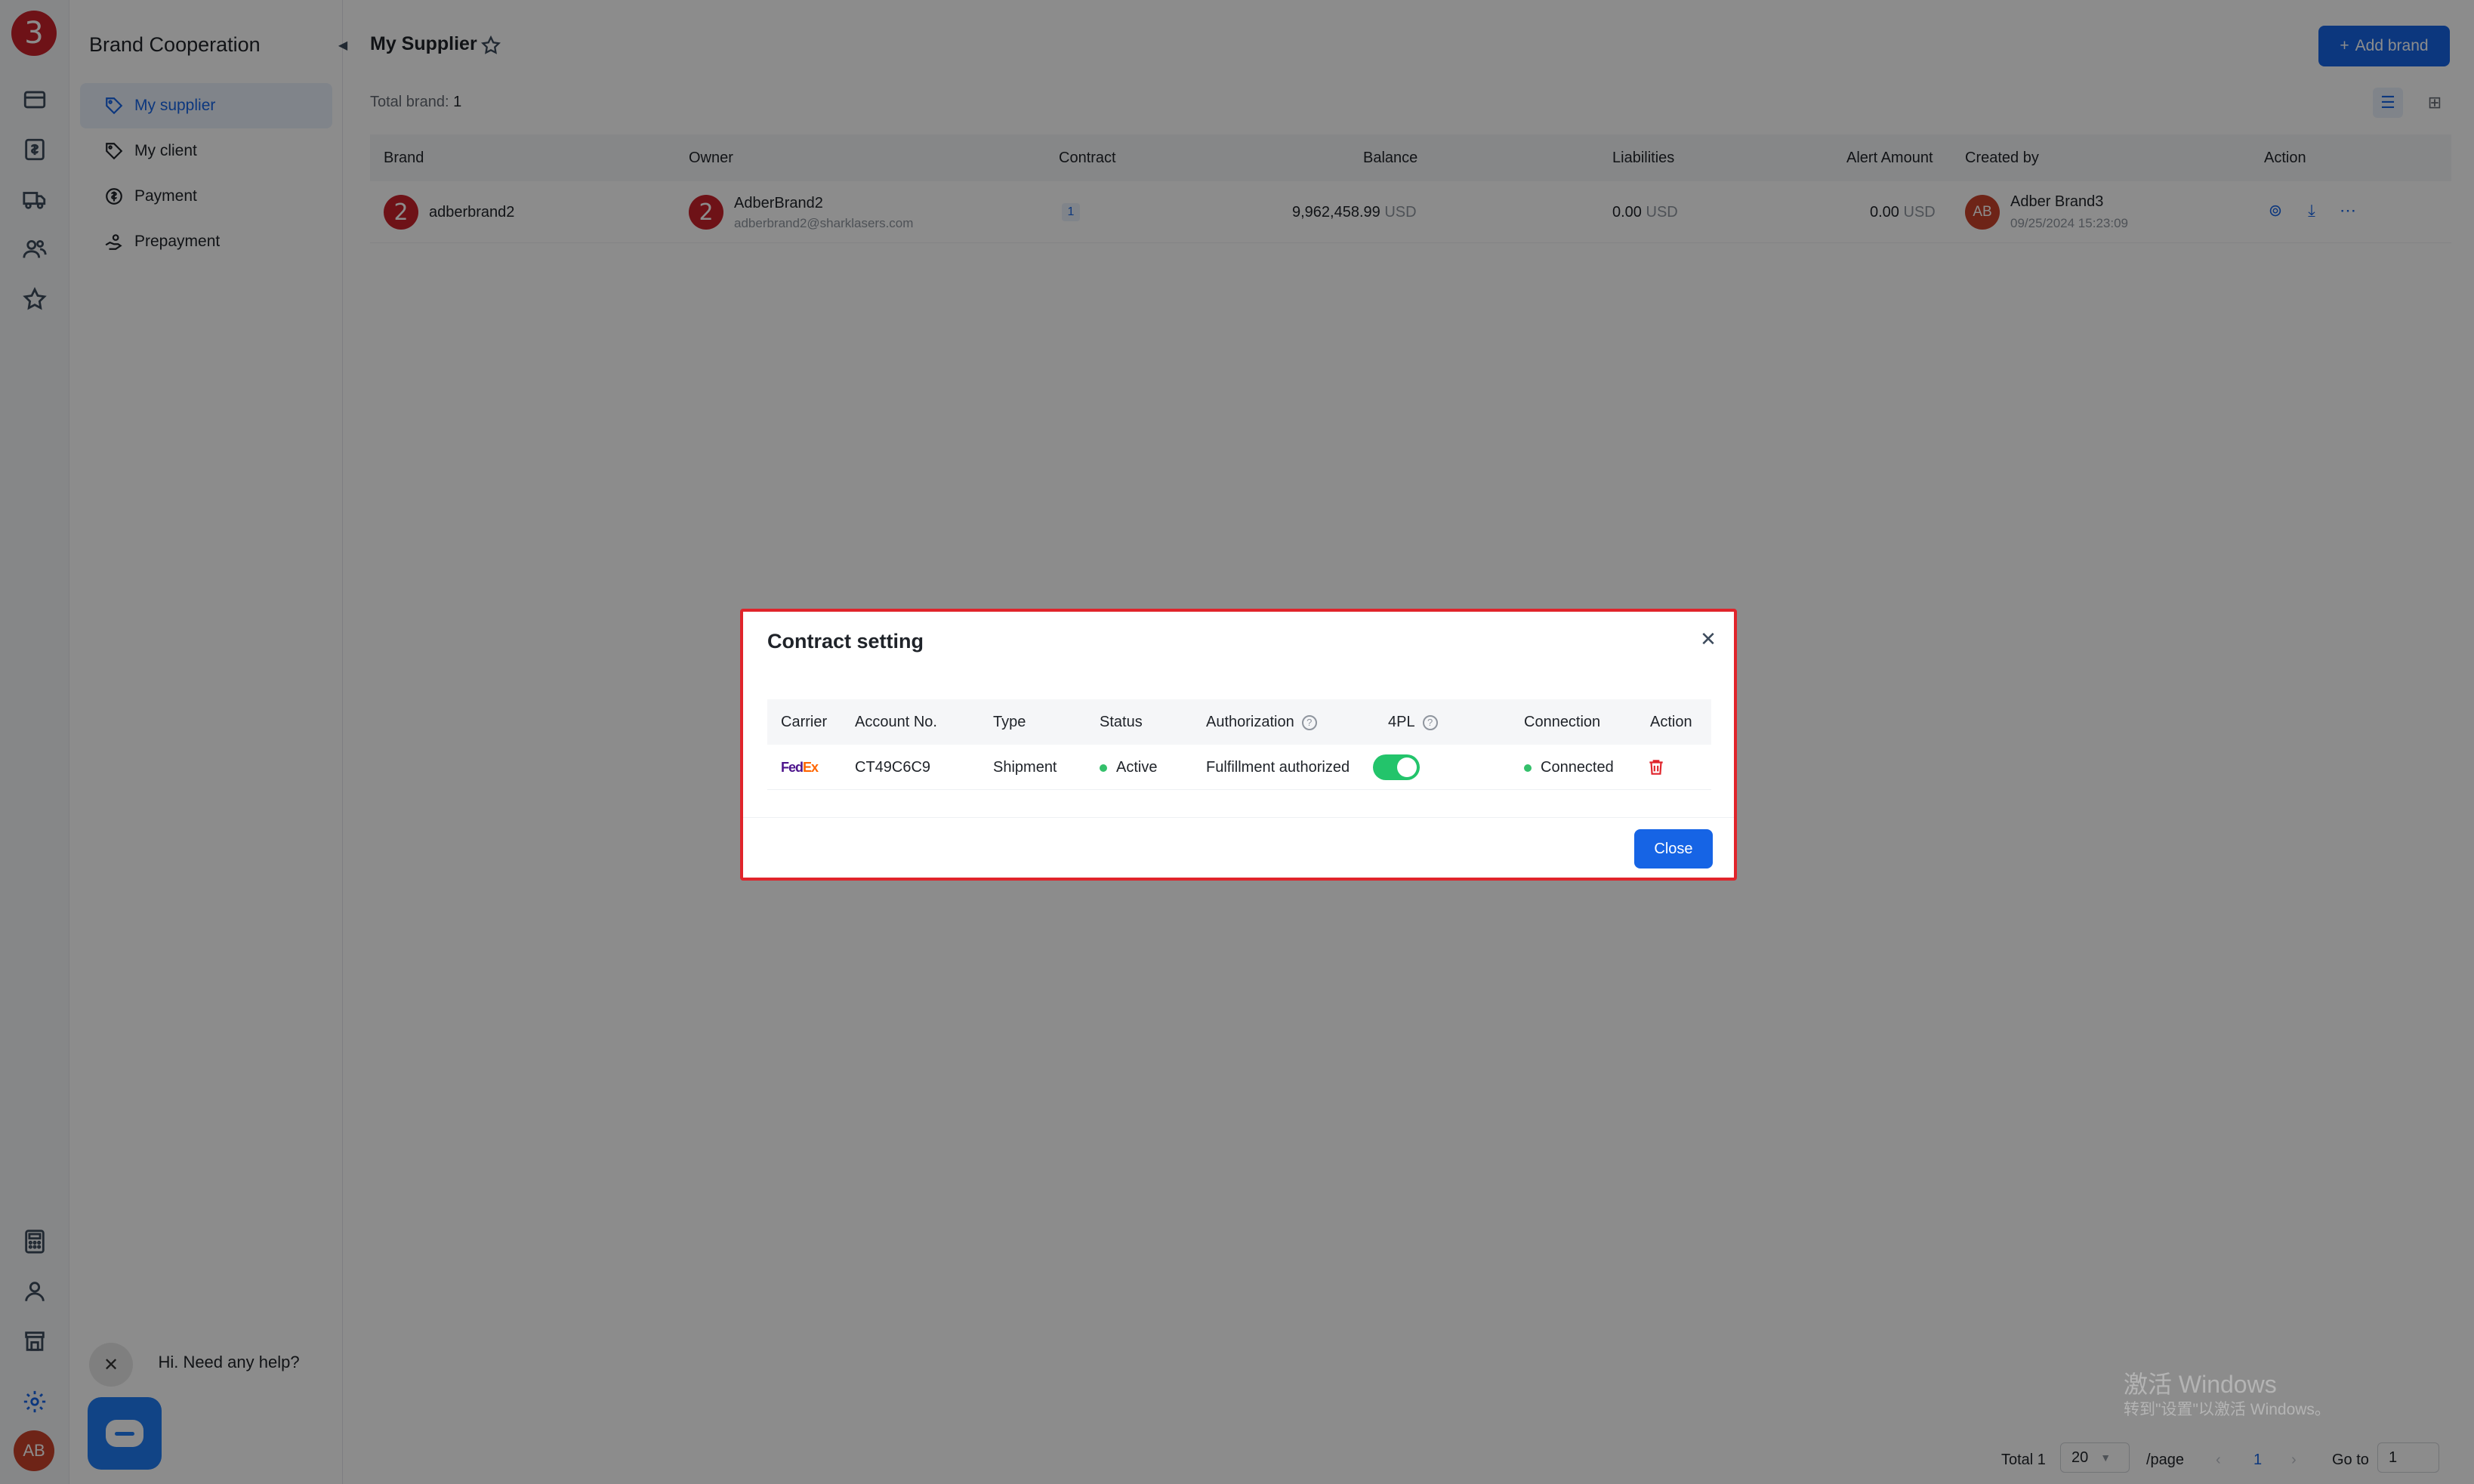 This screenshot has height=1484, width=2474. Describe the element at coordinates (804, 722) in the screenshot. I see `col-carrier: Carrier` at that location.